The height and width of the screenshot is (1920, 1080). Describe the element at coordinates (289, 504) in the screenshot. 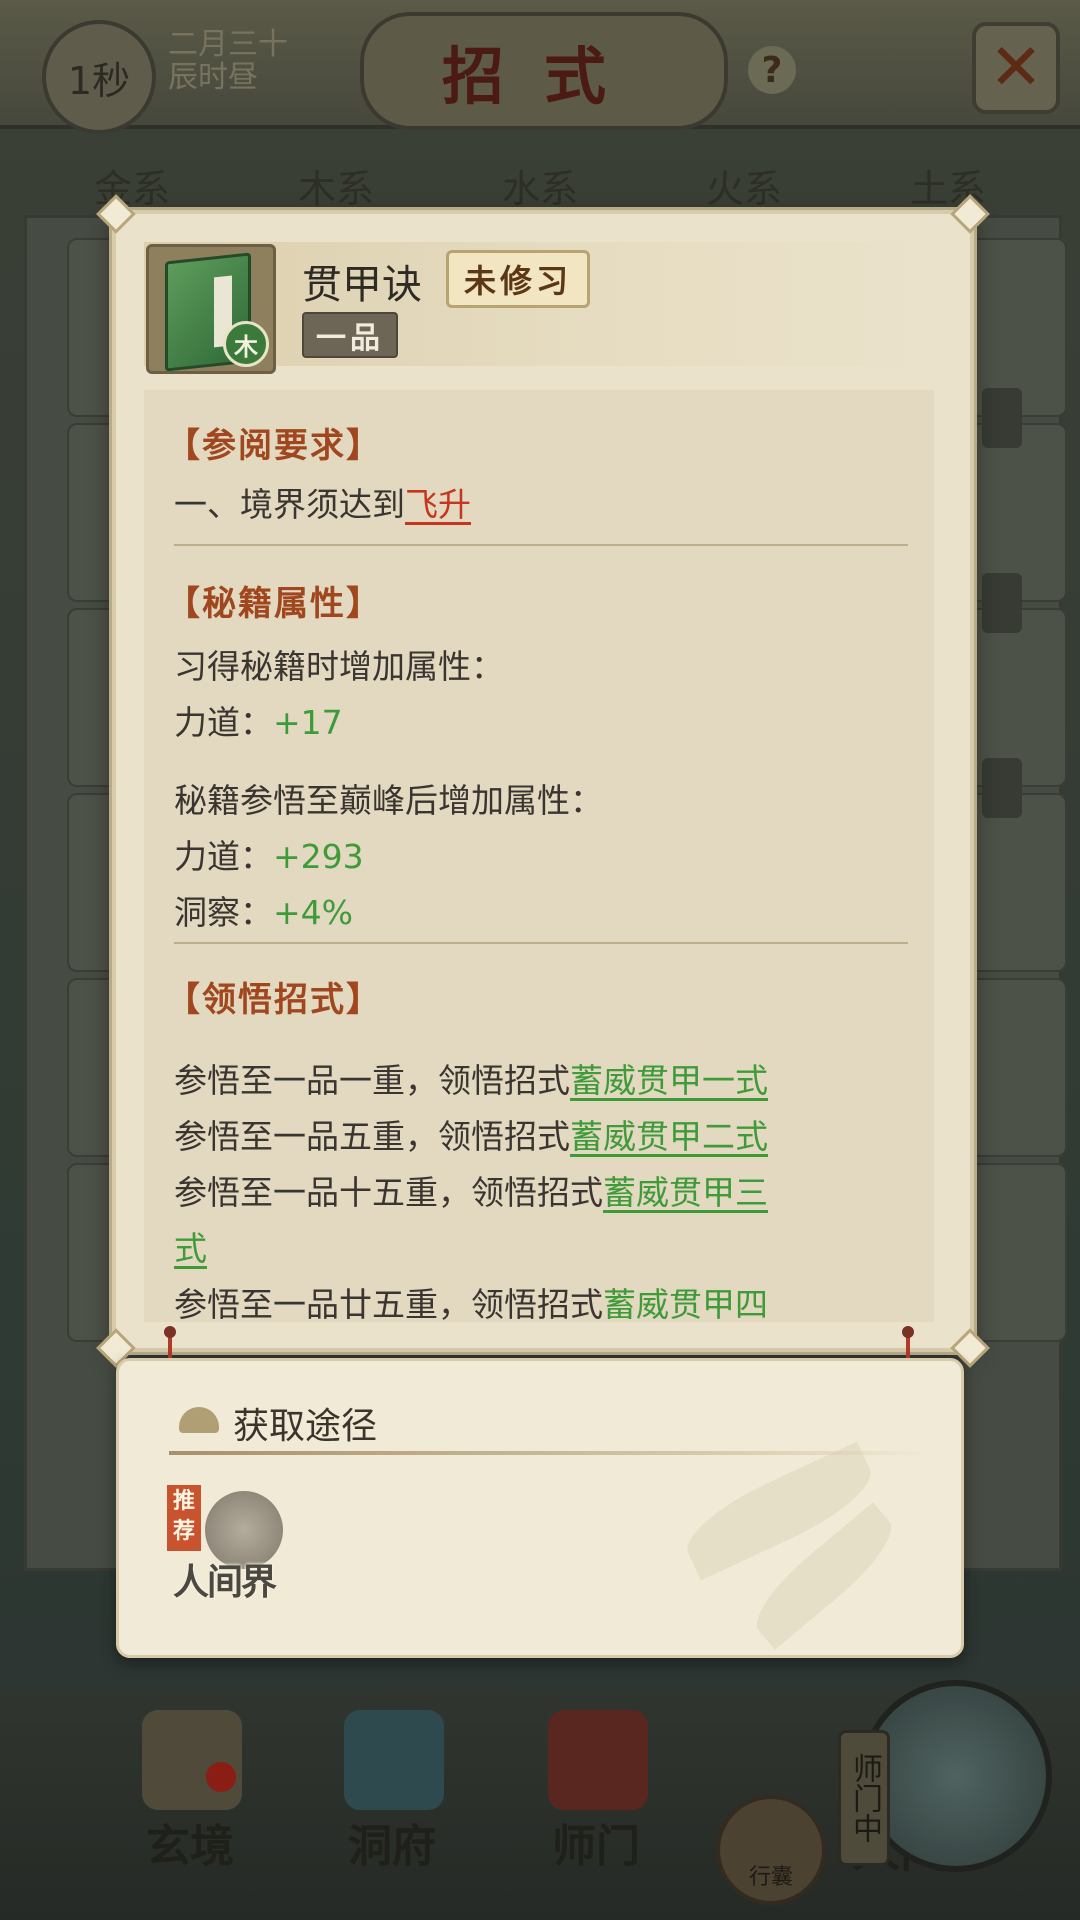

I see `requirement-text: 一、境界须达到` at that location.